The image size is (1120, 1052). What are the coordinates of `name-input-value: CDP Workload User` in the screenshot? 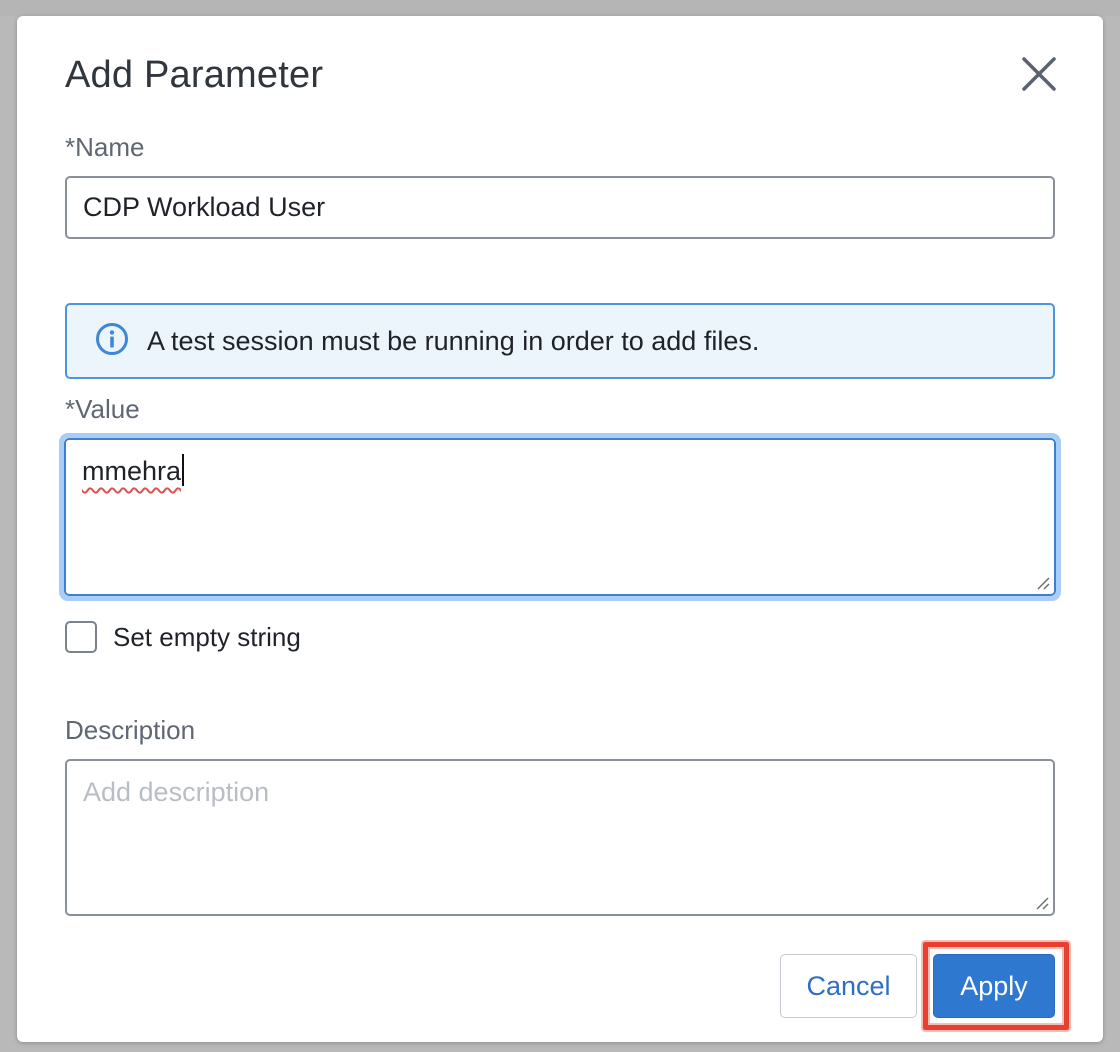 It's located at (204, 207).